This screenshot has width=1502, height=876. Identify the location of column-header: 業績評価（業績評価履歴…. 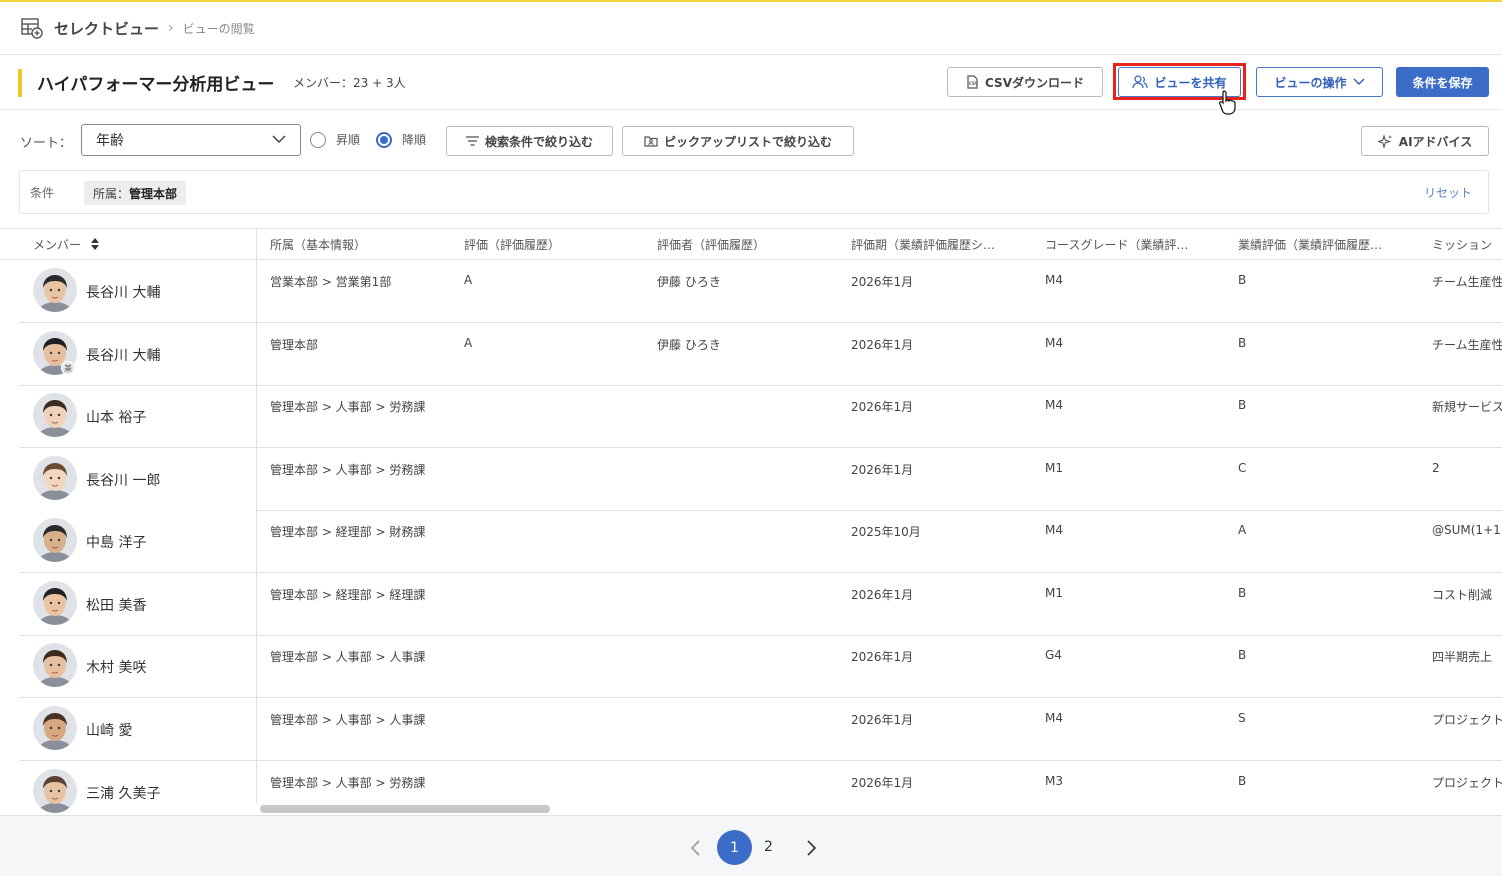
(1328, 244).